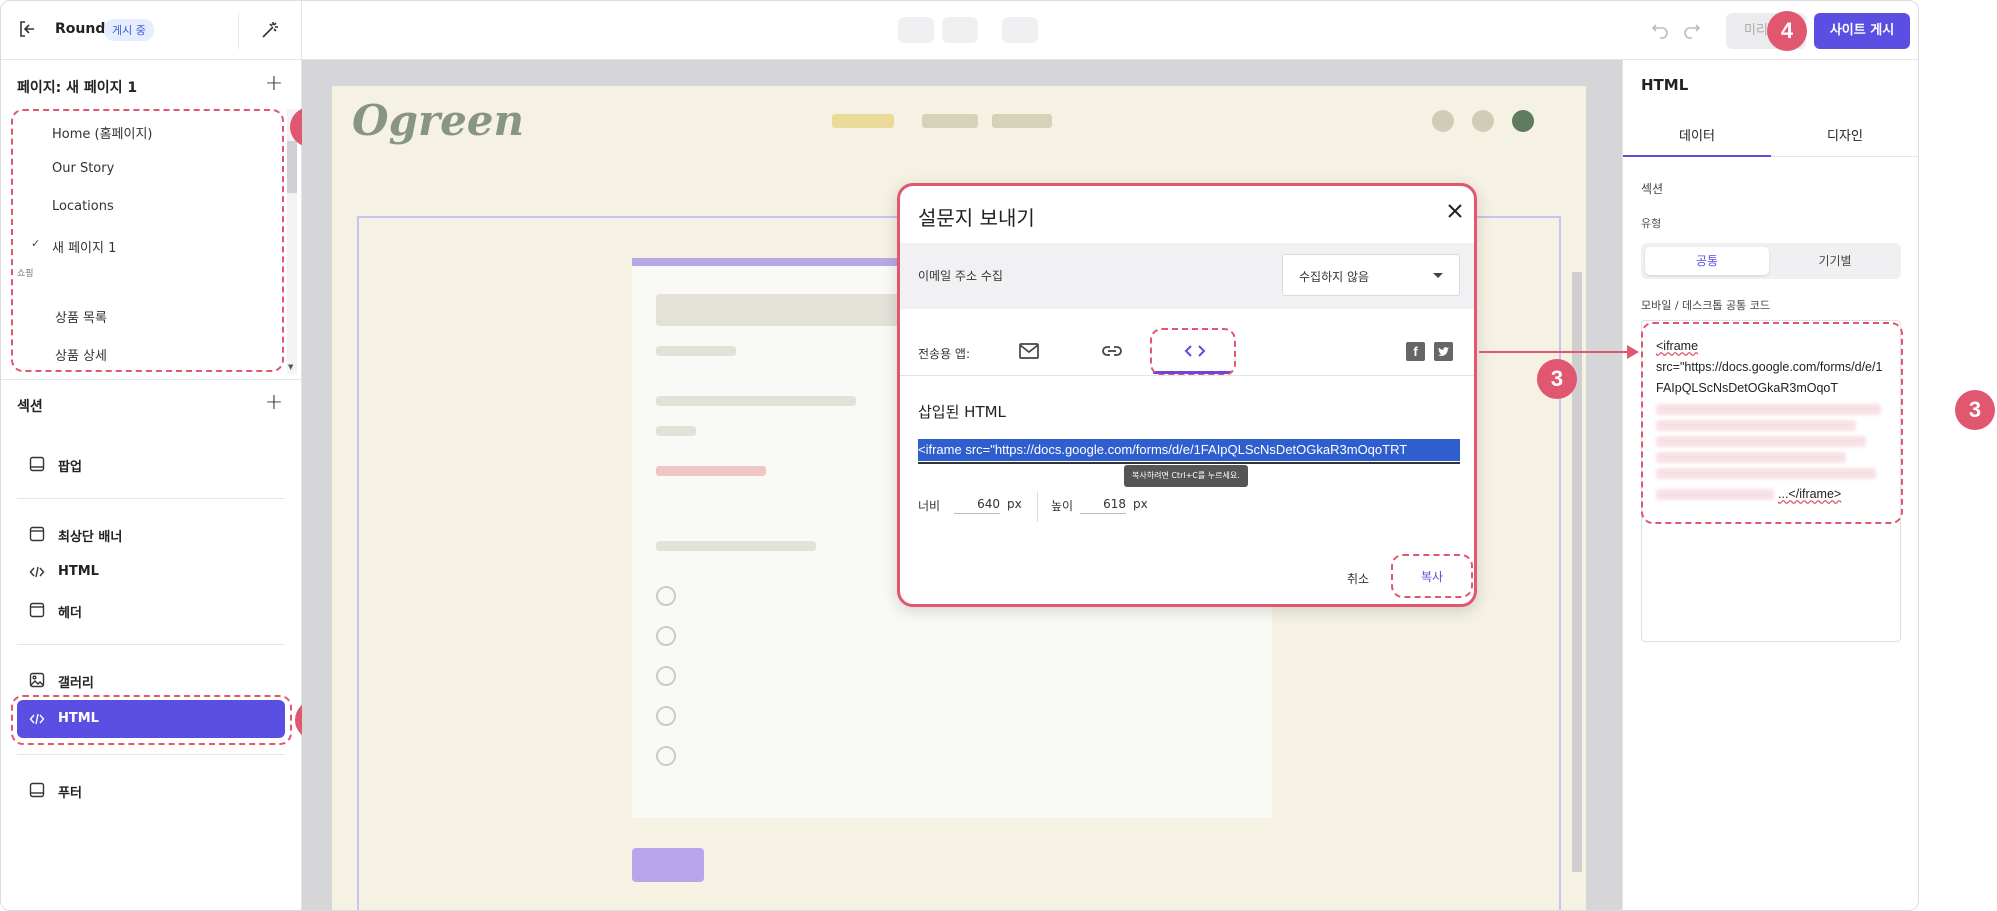 Image resolution: width=1997 pixels, height=911 pixels. What do you see at coordinates (151, 404) in the screenshot?
I see `sections-header: 섹션 +` at bounding box center [151, 404].